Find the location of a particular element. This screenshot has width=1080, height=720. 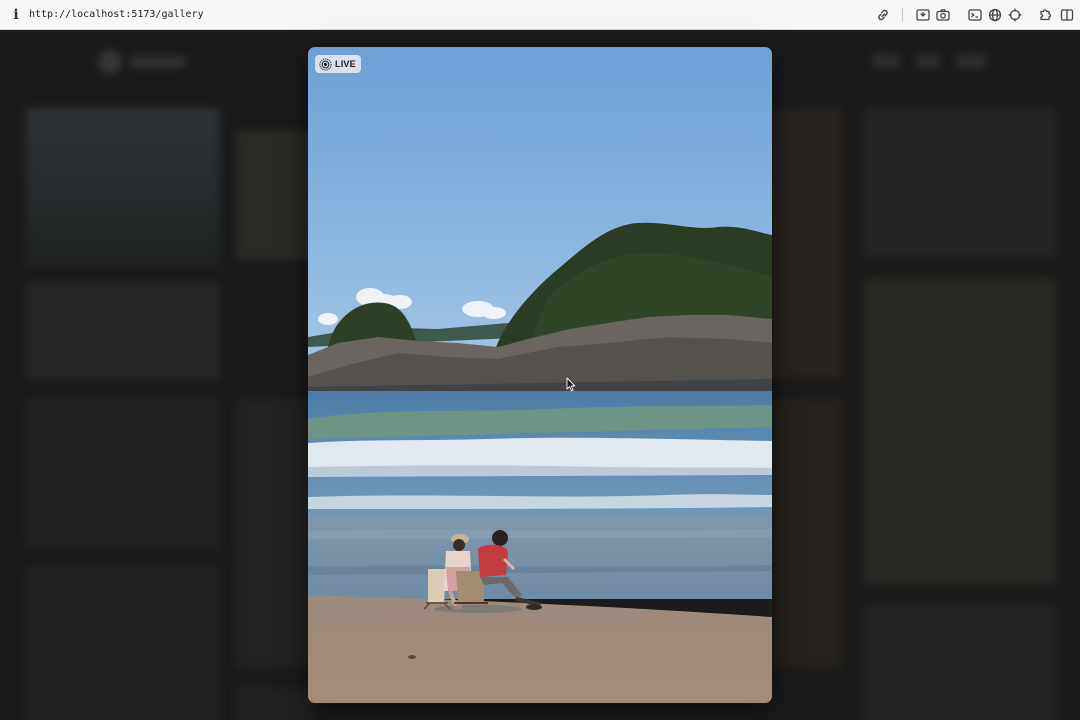

live-badge-label: LIVE is located at coordinates (345, 64).